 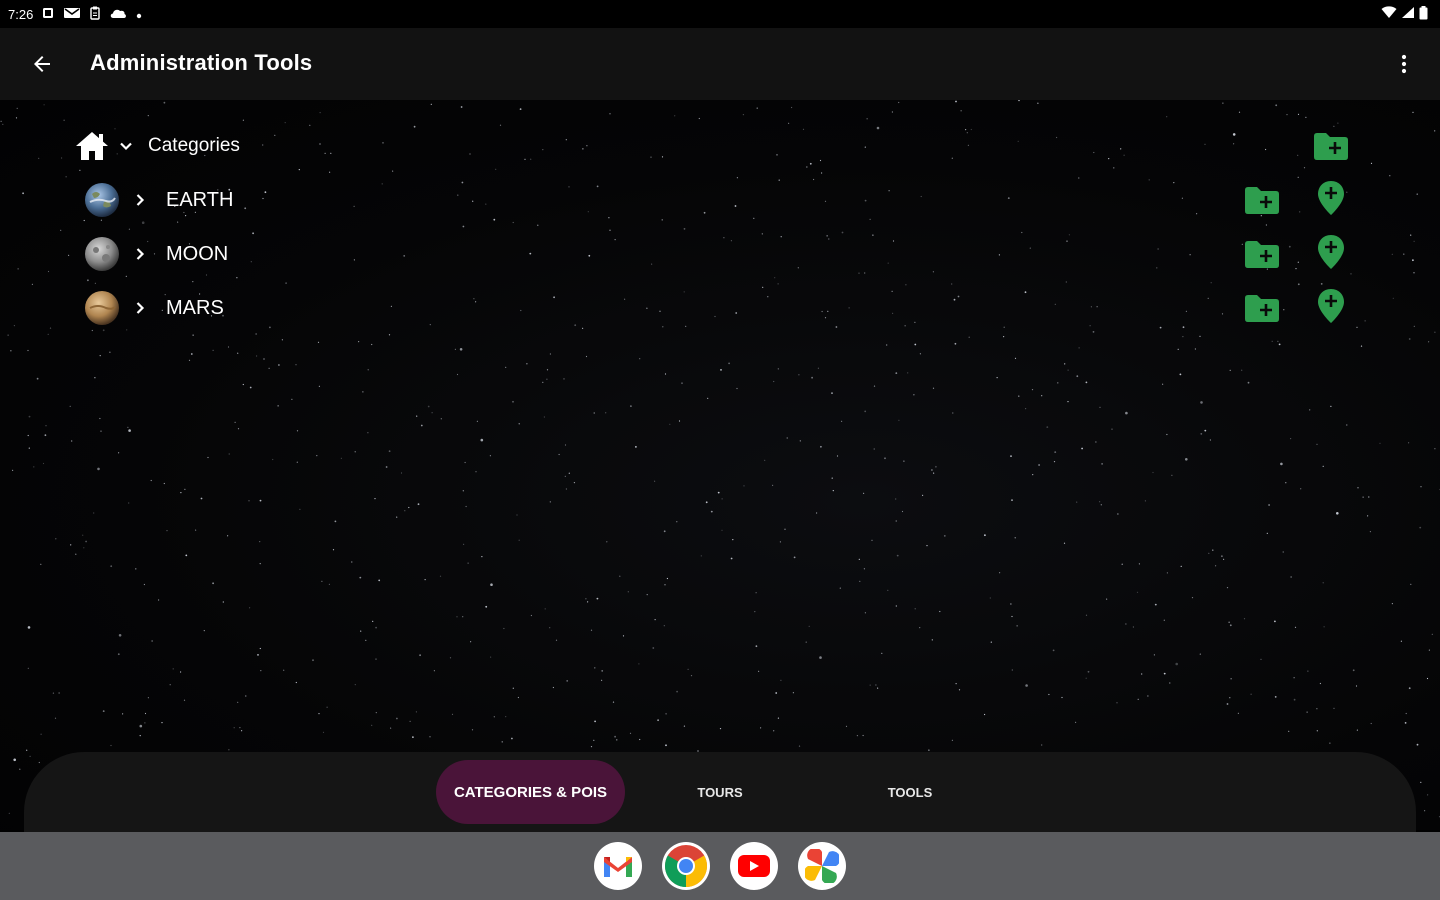 I want to click on top-app-bar: Administration Tools, so click(x=720, y=64).